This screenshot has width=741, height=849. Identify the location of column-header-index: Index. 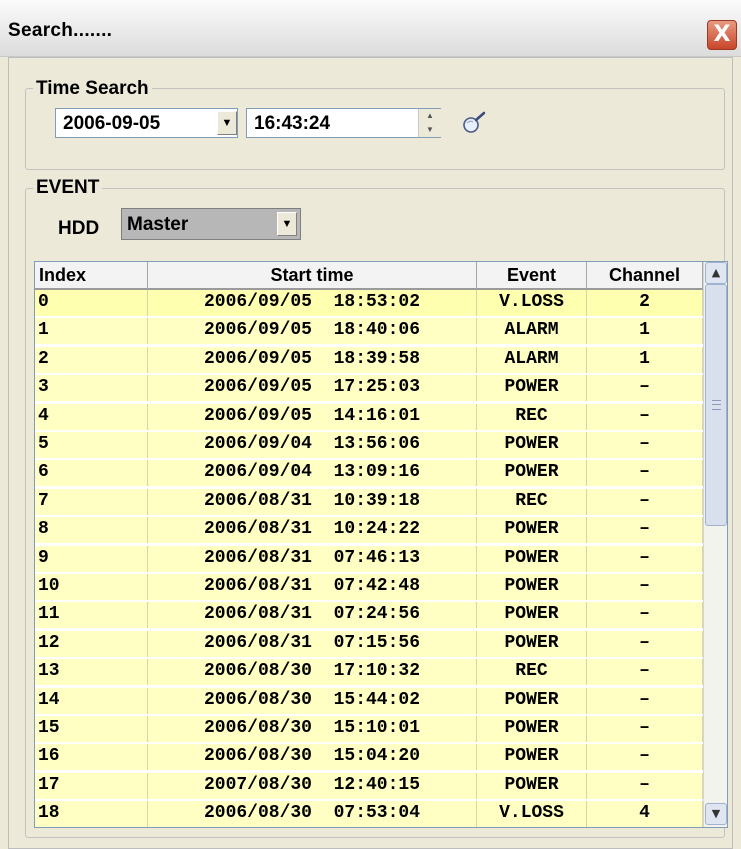
(91, 276).